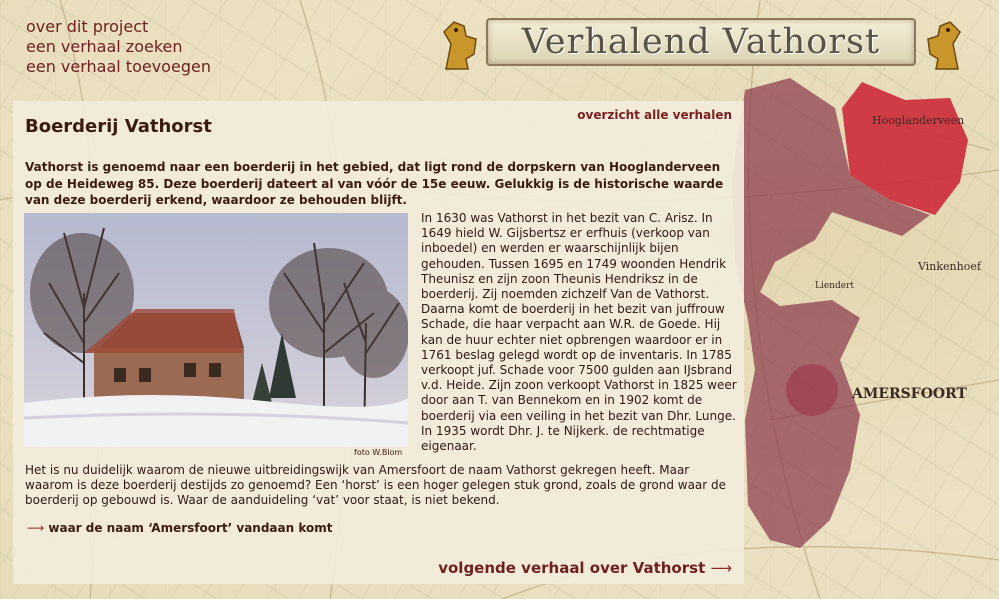 The height and width of the screenshot is (599, 999). Describe the element at coordinates (118, 67) in the screenshot. I see `nav-verhaal-toevoegen: een verhaal toevoegen` at that location.